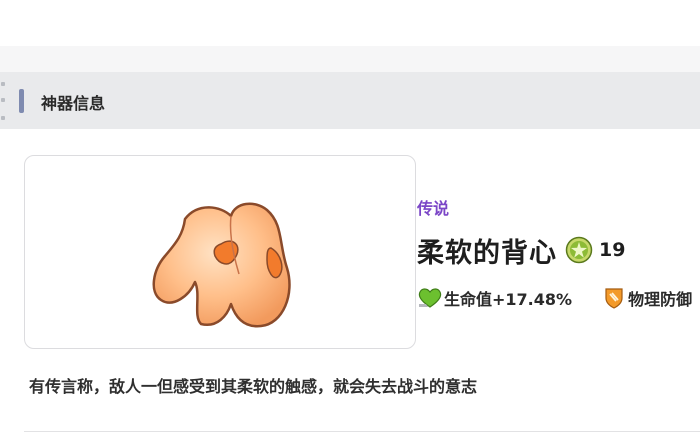  I want to click on stats-row: 生命值+17.48% 物理防御, so click(554, 298).